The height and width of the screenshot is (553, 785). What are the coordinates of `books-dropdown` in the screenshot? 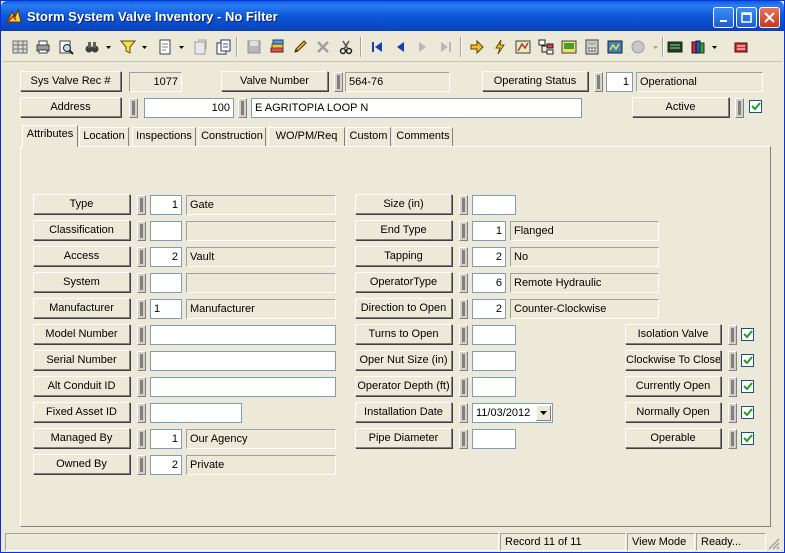 It's located at (714, 47).